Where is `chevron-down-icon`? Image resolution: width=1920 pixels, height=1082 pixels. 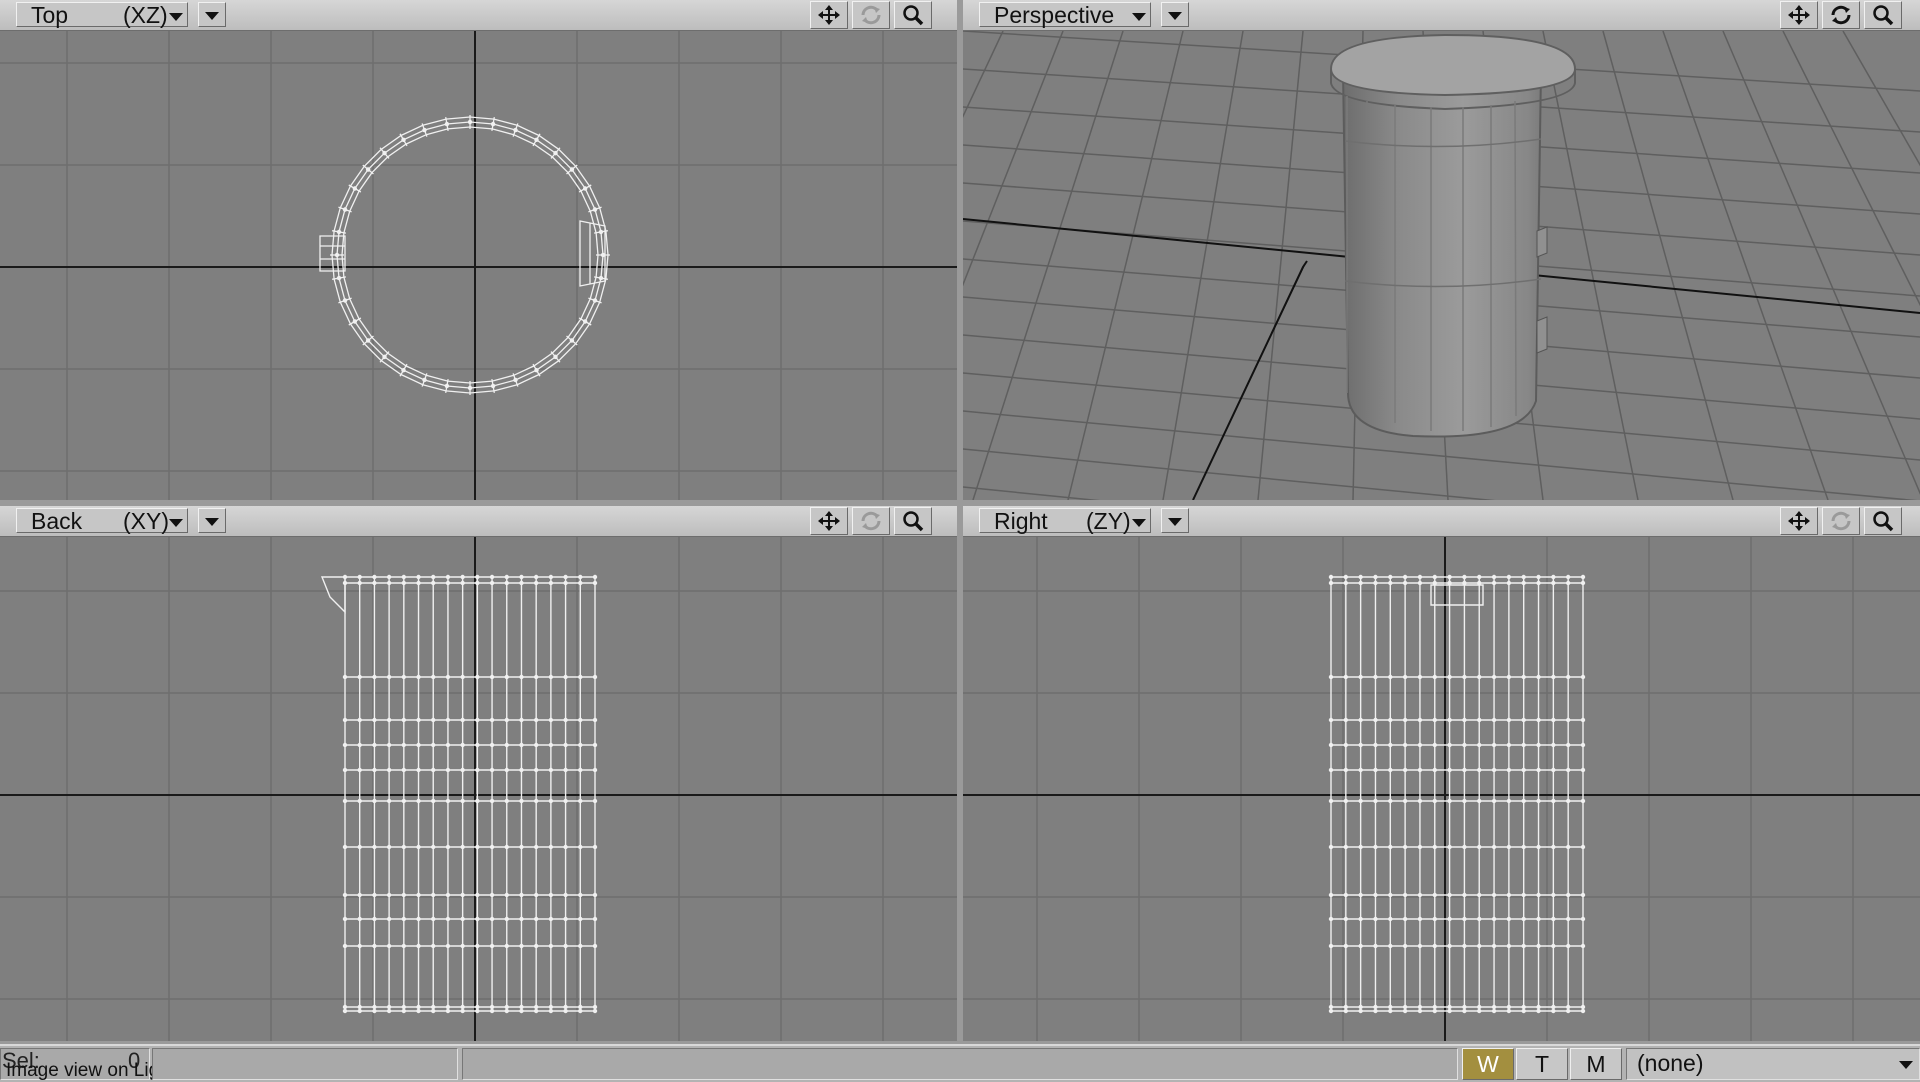 chevron-down-icon is located at coordinates (1906, 1065).